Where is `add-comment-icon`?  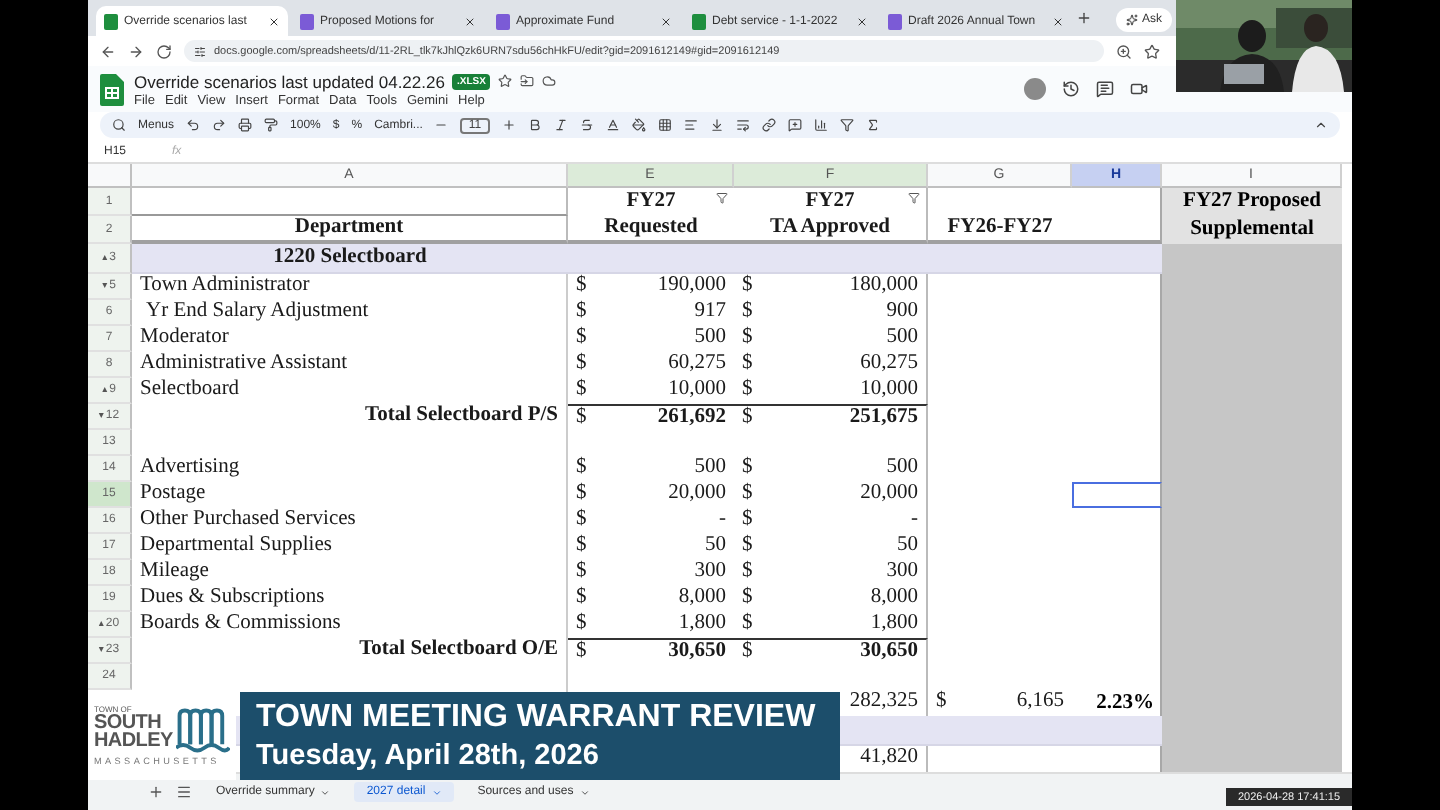
add-comment-icon is located at coordinates (794, 125).